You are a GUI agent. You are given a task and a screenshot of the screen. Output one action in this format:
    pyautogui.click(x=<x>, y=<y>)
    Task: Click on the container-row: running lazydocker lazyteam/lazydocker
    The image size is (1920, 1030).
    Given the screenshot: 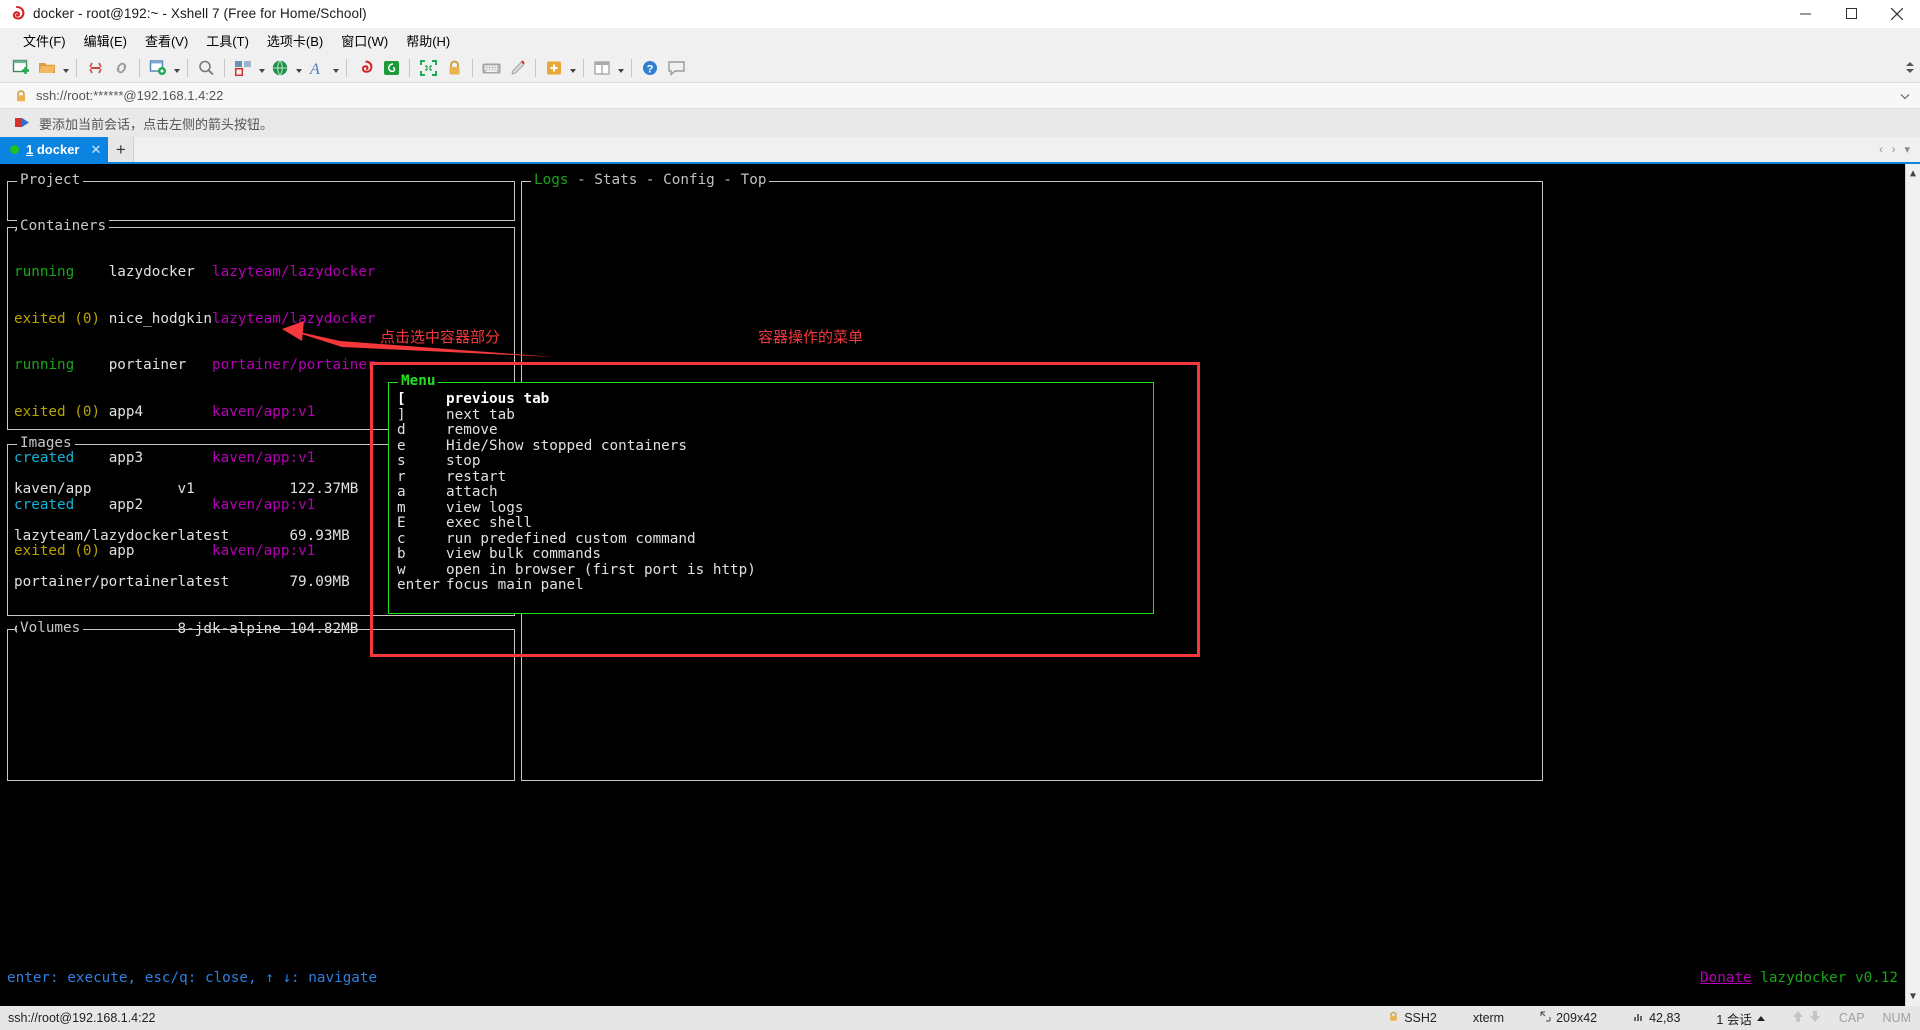 What is the action you would take?
    pyautogui.click(x=261, y=272)
    